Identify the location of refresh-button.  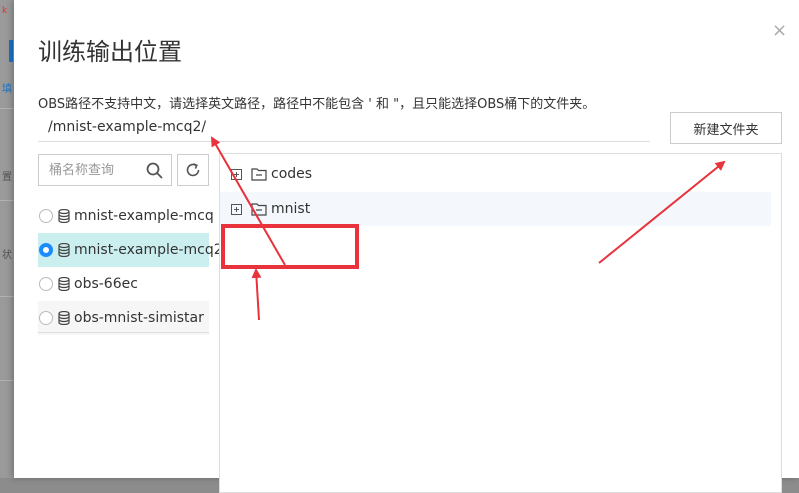
(193, 170).